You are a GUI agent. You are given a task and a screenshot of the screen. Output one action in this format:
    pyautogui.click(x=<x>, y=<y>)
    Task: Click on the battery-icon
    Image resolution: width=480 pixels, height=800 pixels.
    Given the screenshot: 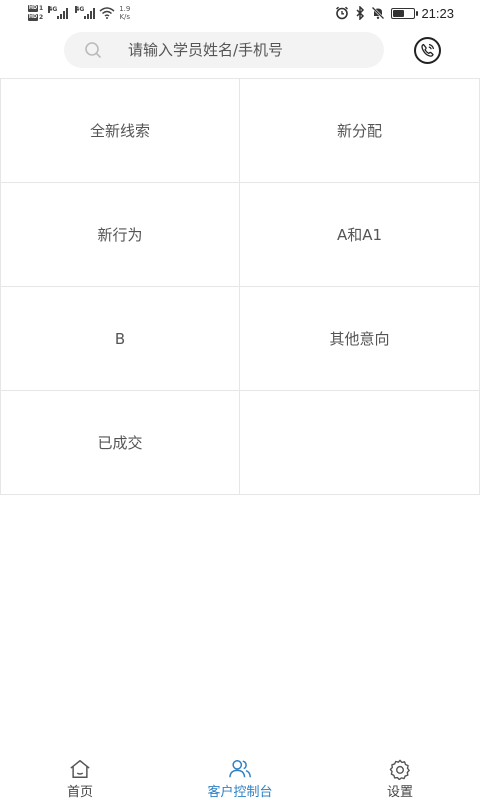 What is the action you would take?
    pyautogui.click(x=405, y=13)
    